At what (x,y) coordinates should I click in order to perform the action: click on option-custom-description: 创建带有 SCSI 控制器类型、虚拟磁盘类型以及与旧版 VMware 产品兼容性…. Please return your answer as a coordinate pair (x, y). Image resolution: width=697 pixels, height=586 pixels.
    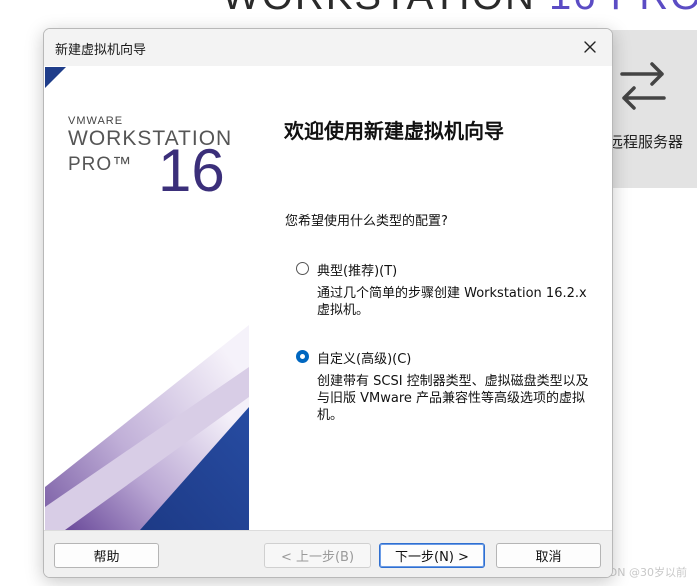
    Looking at the image, I should click on (453, 398).